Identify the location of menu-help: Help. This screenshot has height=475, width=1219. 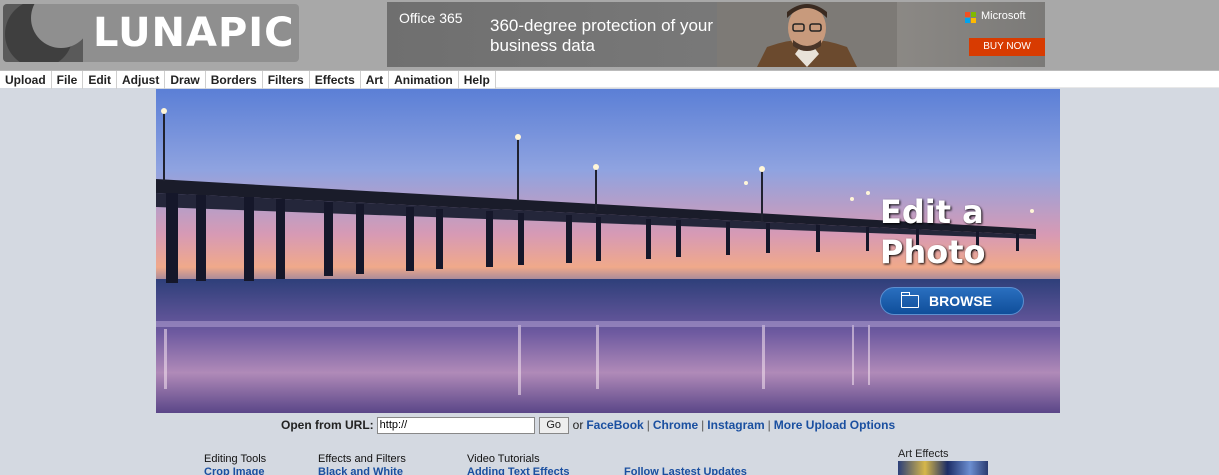
(477, 80).